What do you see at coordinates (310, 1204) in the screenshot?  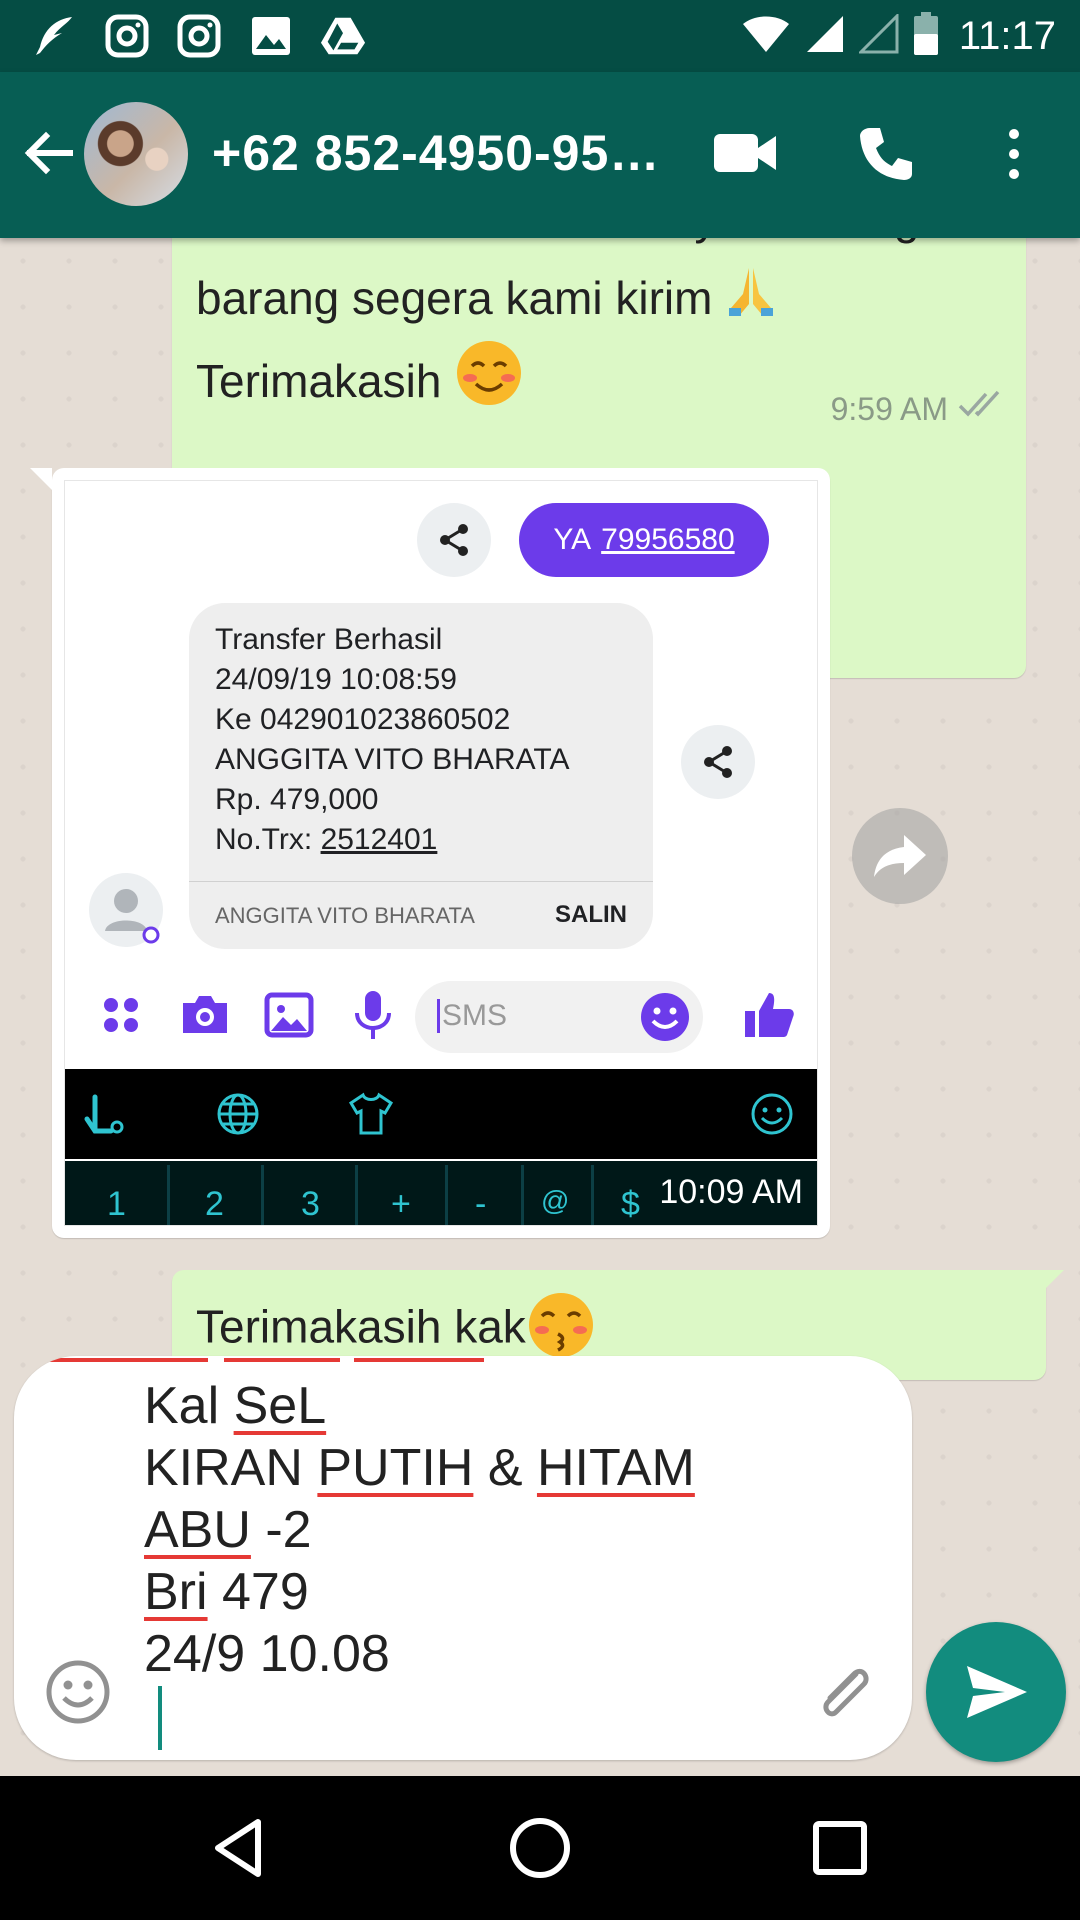 I see `key: 3` at bounding box center [310, 1204].